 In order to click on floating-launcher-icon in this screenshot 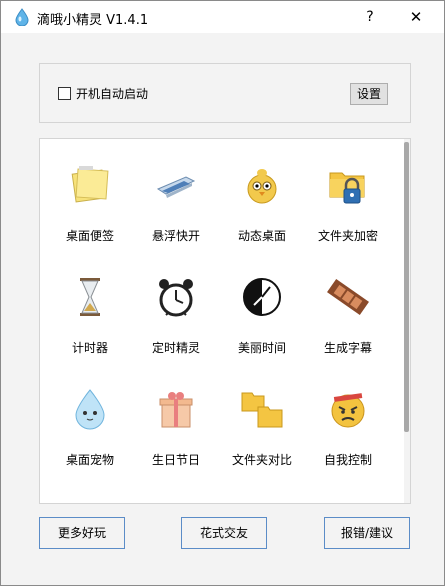, I will do `click(176, 187)`.